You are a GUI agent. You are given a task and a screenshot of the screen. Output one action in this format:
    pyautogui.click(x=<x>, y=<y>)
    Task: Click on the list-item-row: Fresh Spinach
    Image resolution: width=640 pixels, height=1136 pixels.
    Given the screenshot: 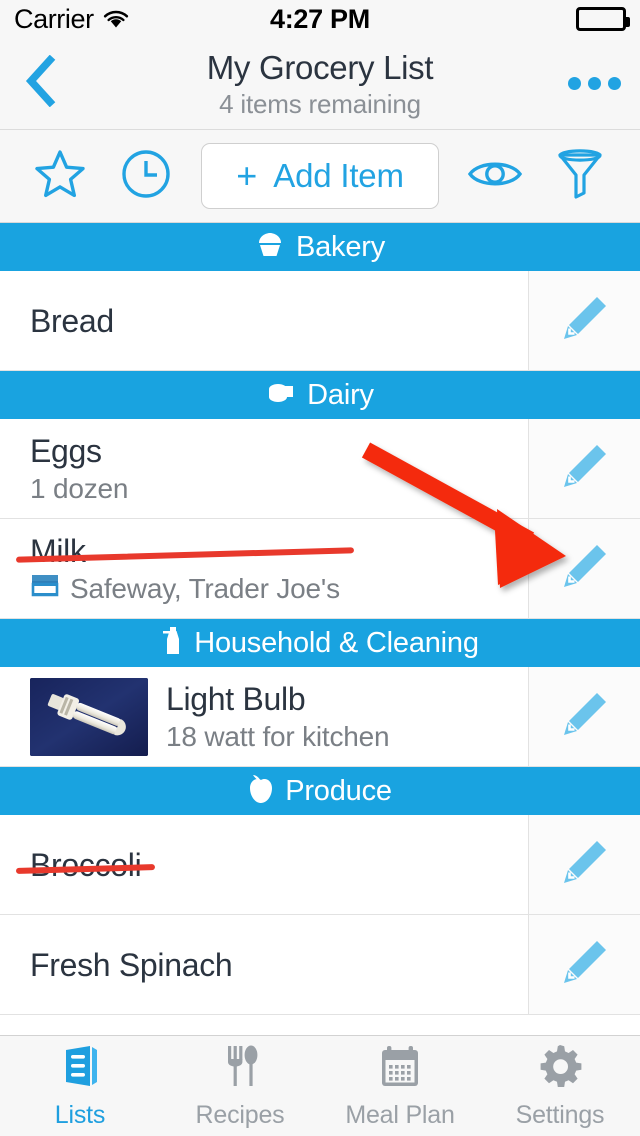 What is the action you would take?
    pyautogui.click(x=320, y=965)
    